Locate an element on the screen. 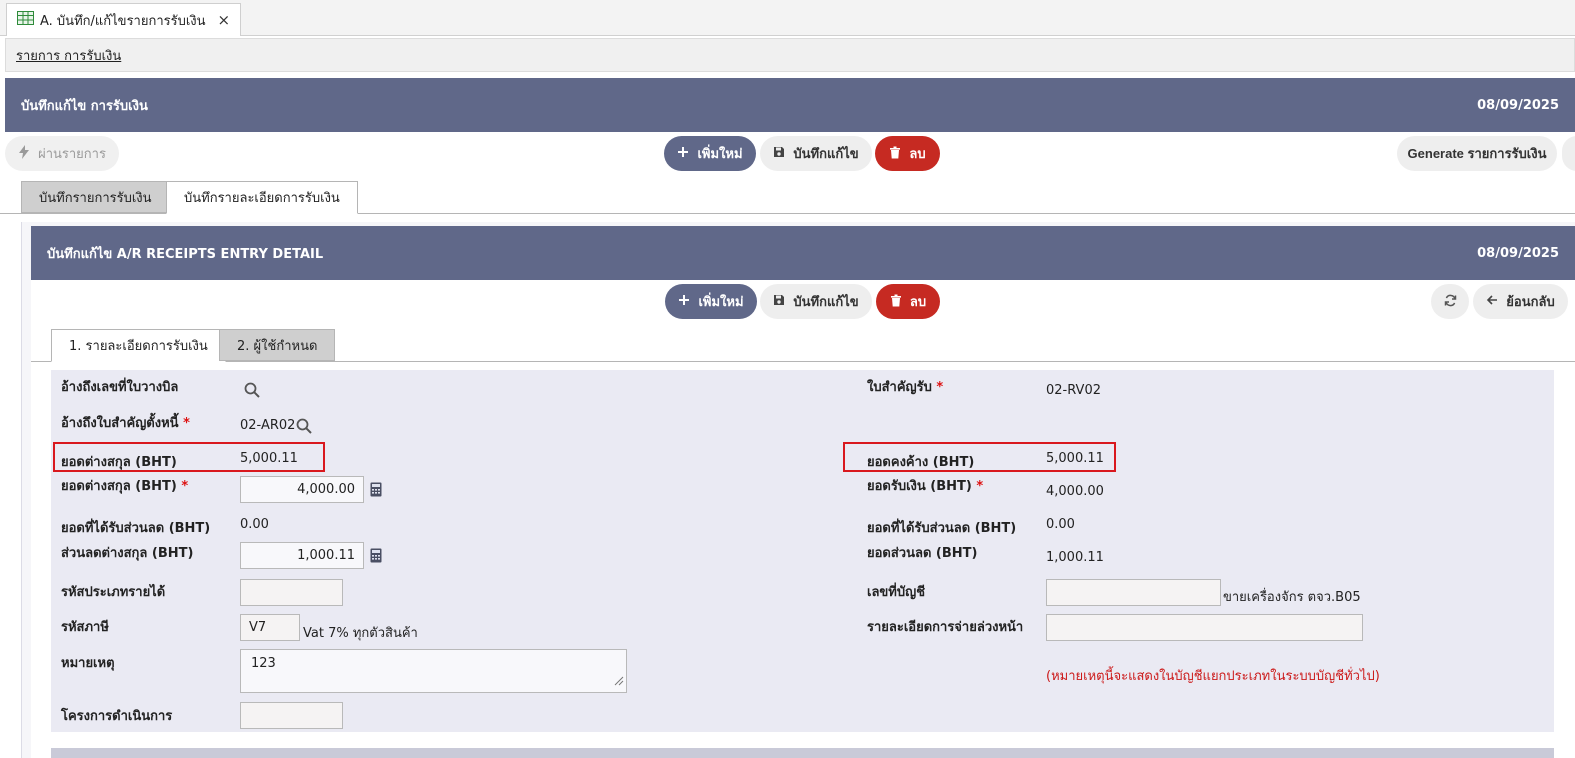 The image size is (1575, 758). detail-delete-button: ลบ is located at coordinates (908, 301).